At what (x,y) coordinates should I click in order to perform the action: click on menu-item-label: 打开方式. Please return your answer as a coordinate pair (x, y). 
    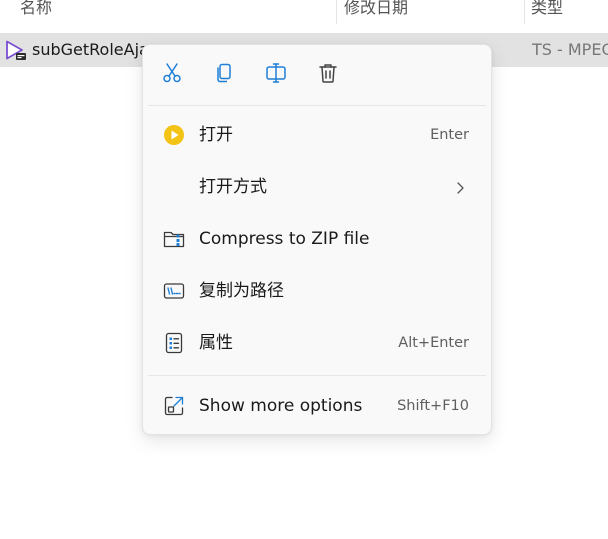
    Looking at the image, I should click on (233, 187).